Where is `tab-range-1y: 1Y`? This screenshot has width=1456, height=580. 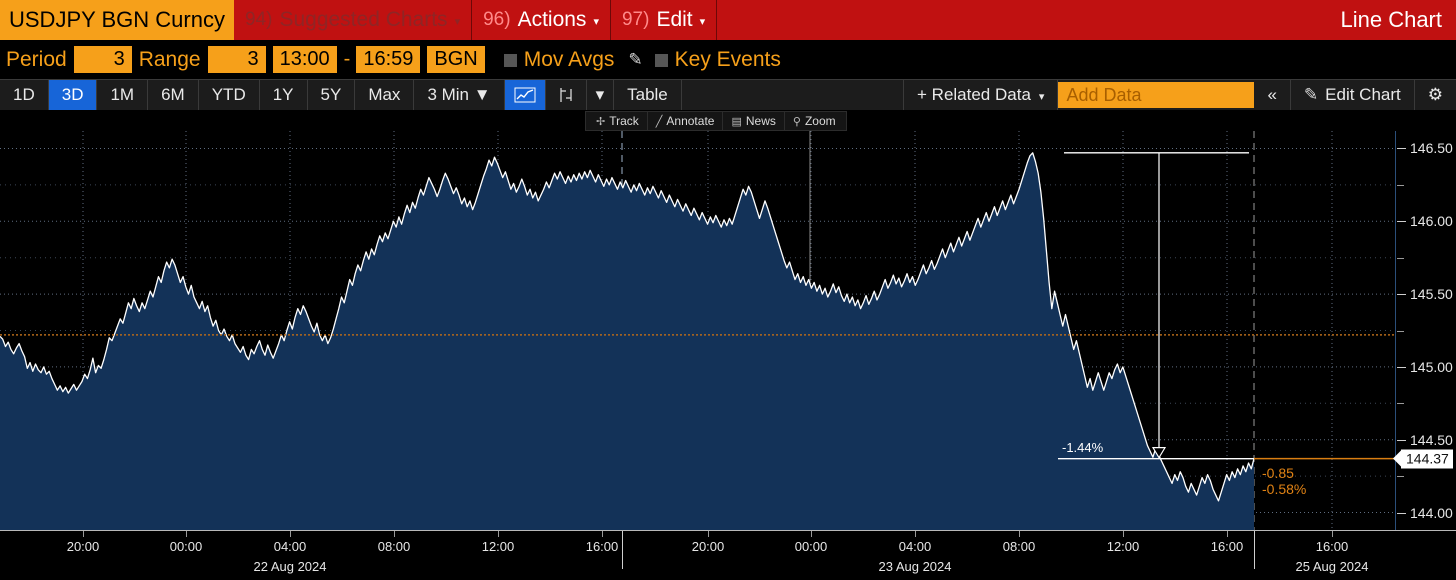 tab-range-1y: 1Y is located at coordinates (283, 95).